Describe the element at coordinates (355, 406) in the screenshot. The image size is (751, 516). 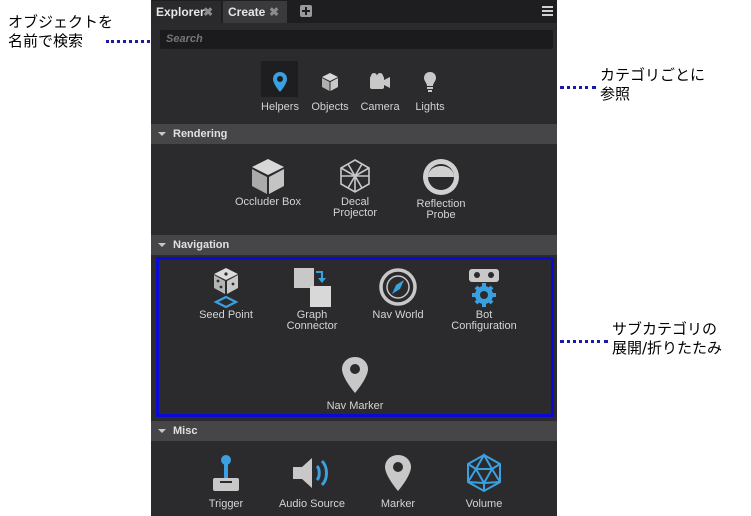
I see `item-label: Nav Marker` at that location.